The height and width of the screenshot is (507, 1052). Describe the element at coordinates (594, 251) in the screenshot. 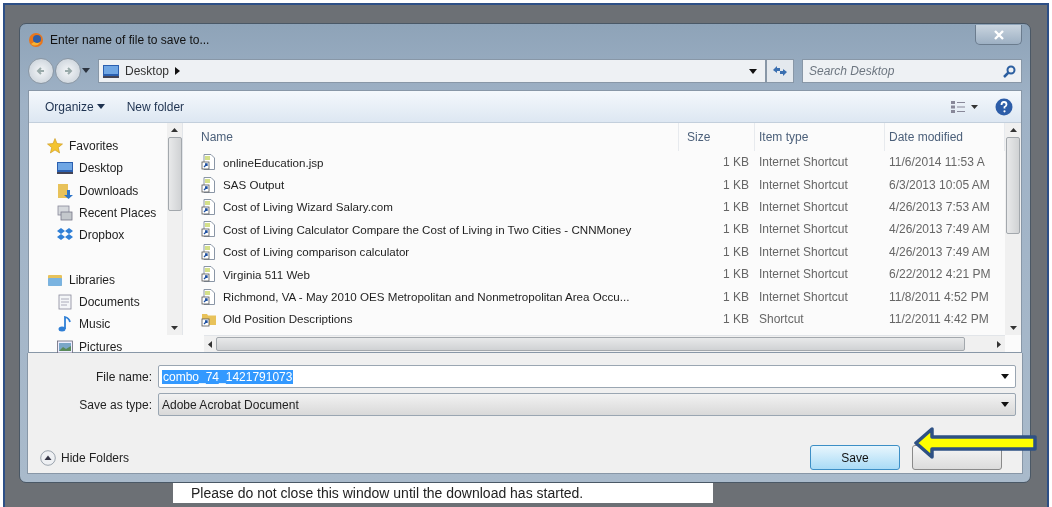

I see `file-row: Cost of Living comparison calculator 1 KB Internet Shortcut 4/26/2013 7:49 AM` at that location.